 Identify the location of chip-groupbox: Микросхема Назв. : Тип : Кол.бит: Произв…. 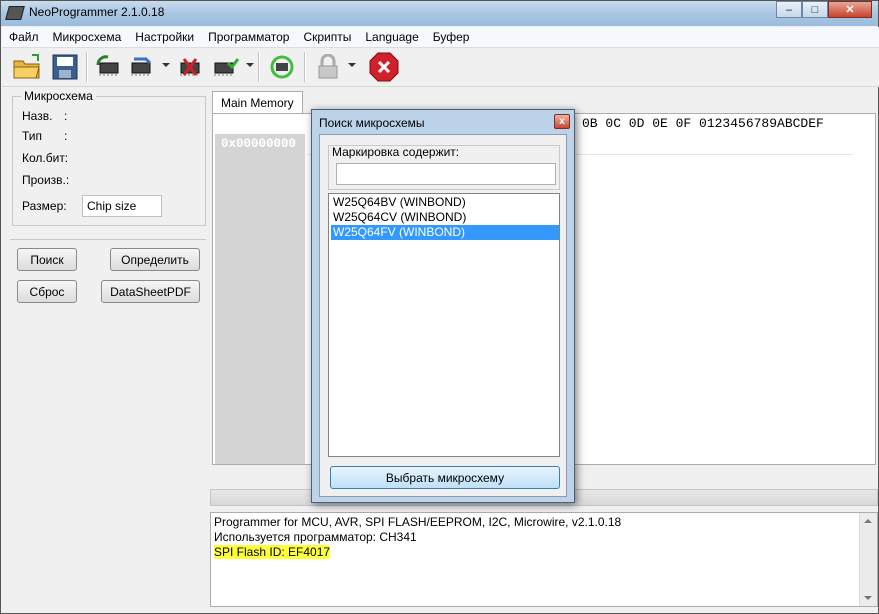
(109, 157).